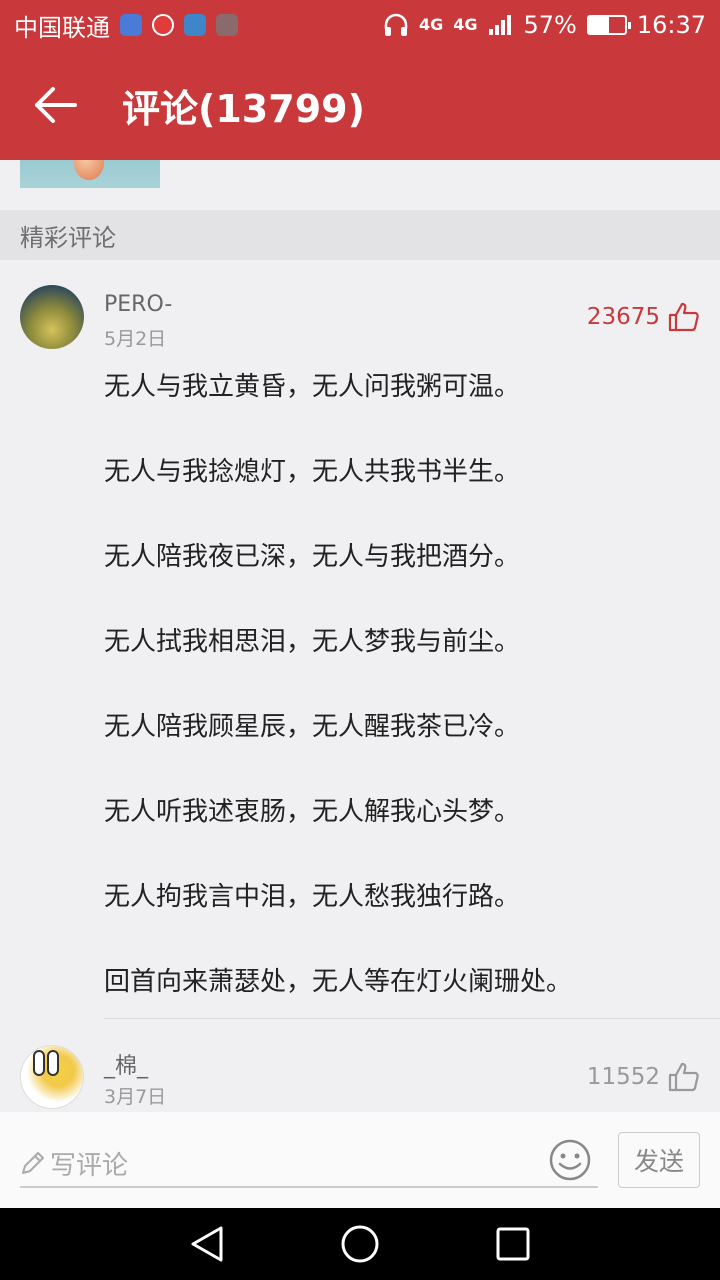 The height and width of the screenshot is (1280, 720). What do you see at coordinates (90, 174) in the screenshot?
I see `partial-image` at bounding box center [90, 174].